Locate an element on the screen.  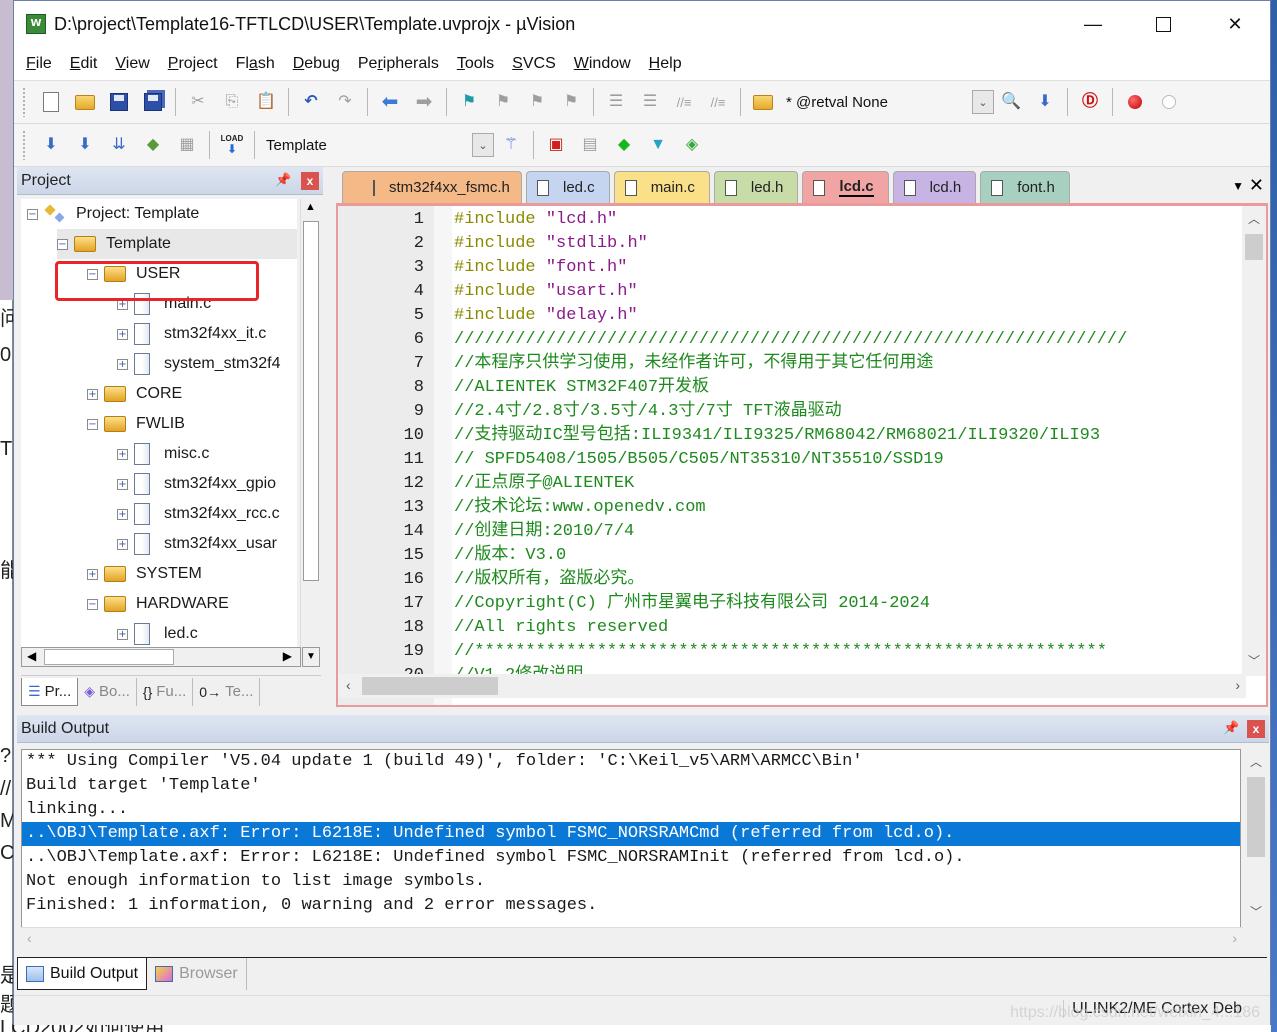
build-horizontal-scrollbar: ‹ › is located at coordinates (632, 938).